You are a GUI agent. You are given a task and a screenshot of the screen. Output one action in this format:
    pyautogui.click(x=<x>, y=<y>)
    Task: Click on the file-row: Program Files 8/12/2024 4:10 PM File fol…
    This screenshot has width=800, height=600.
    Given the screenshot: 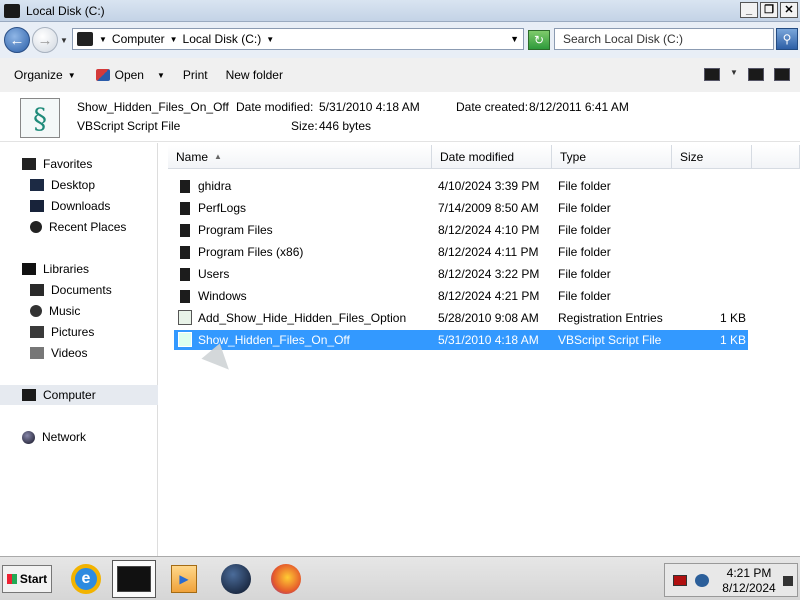 What is the action you would take?
    pyautogui.click(x=461, y=230)
    